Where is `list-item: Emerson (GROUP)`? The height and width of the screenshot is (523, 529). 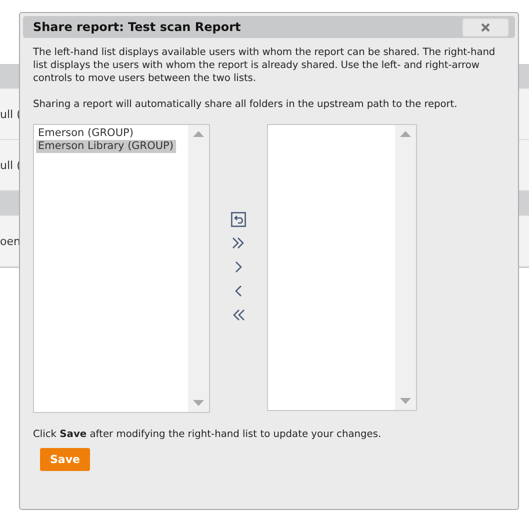 list-item: Emerson (GROUP) is located at coordinates (86, 133).